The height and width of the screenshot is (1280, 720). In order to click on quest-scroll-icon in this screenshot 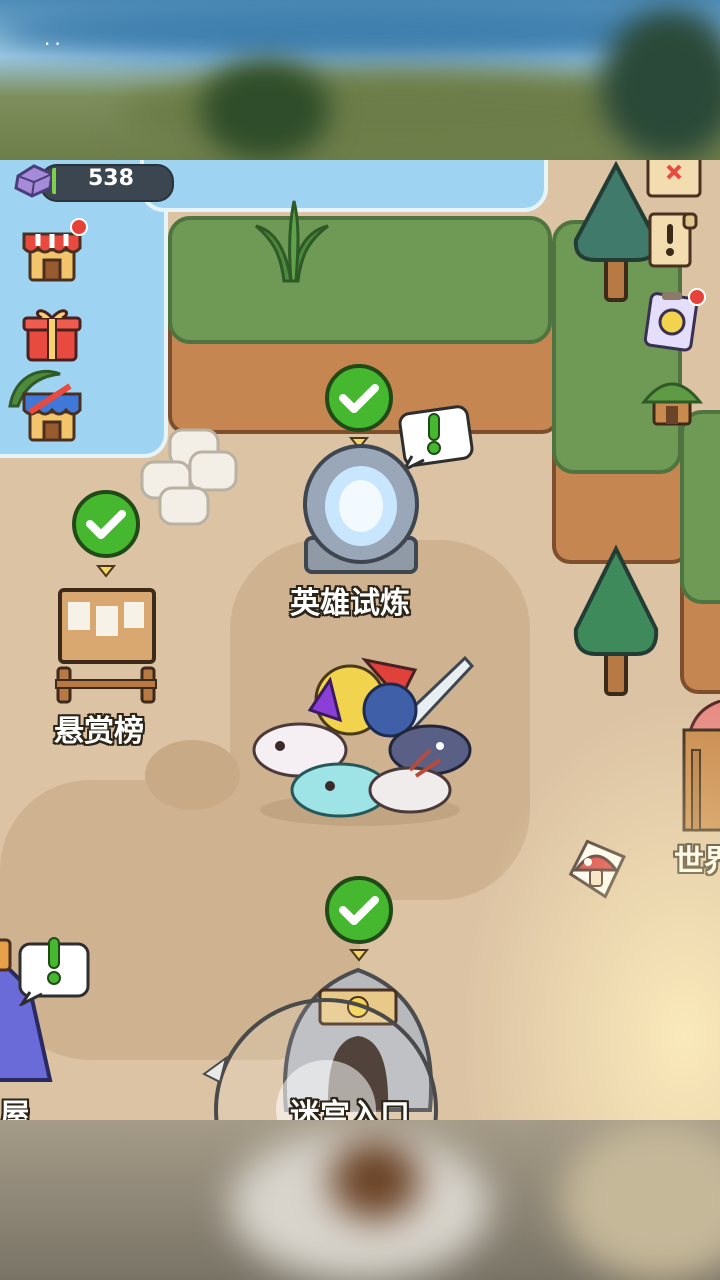, I will do `click(673, 240)`.